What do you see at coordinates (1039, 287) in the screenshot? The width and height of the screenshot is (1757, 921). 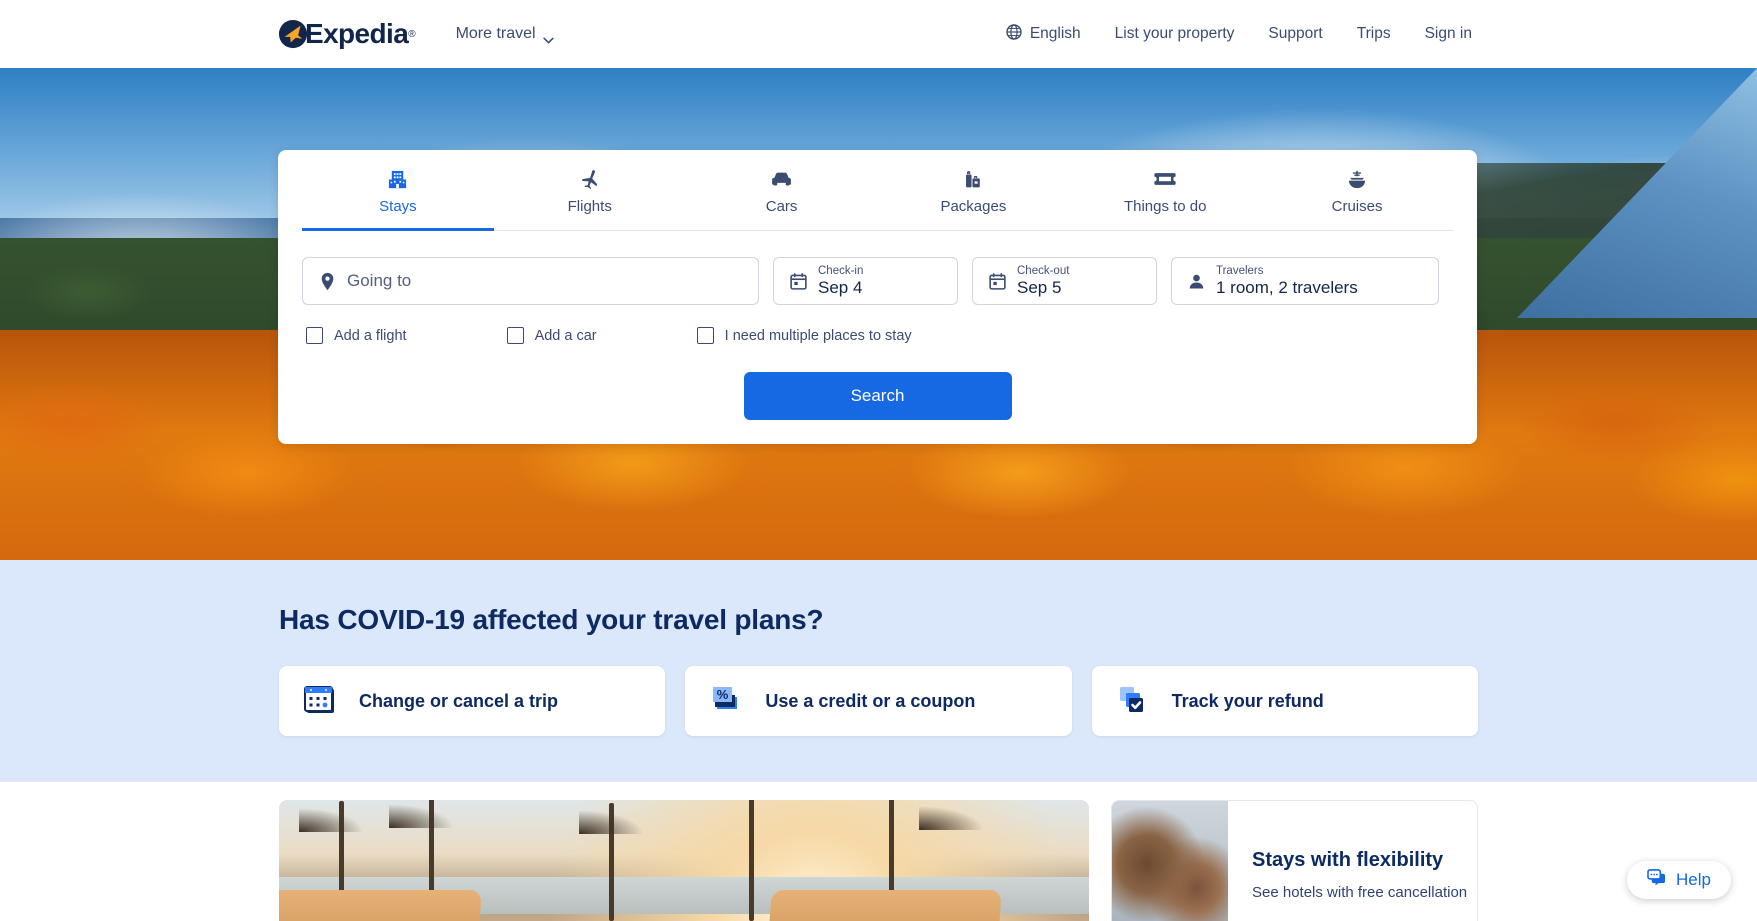 I see `checkout-value: Sep 5` at bounding box center [1039, 287].